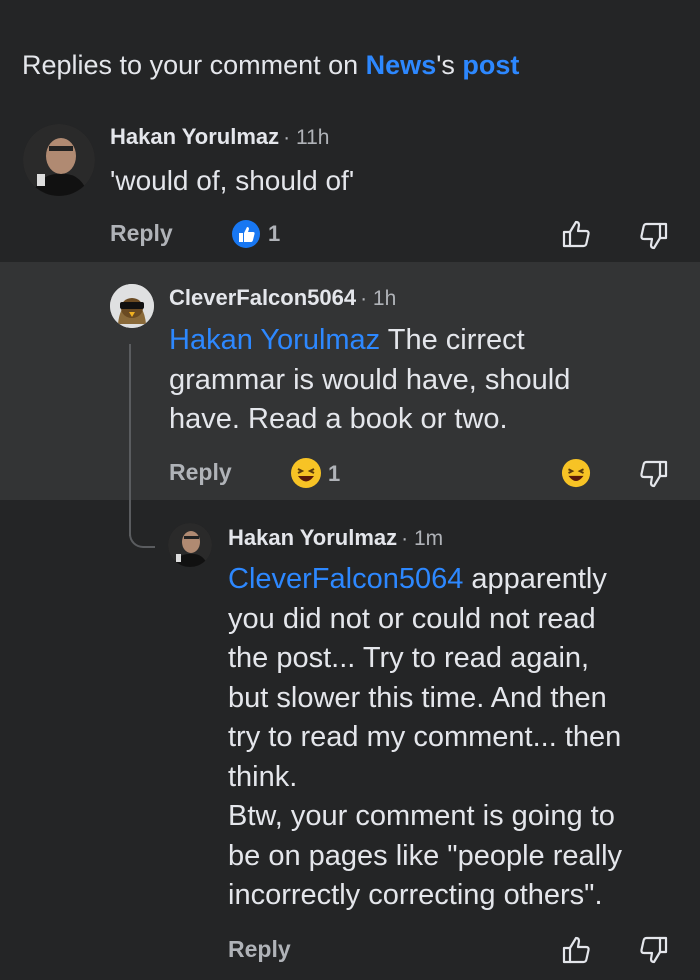 The width and height of the screenshot is (700, 980). I want to click on text-line: be on pages like "people really, so click(425, 855).